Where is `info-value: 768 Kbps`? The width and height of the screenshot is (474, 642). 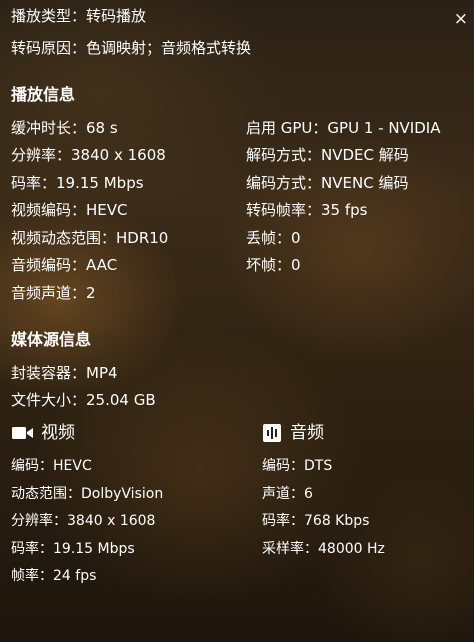
info-value: 768 Kbps is located at coordinates (337, 521).